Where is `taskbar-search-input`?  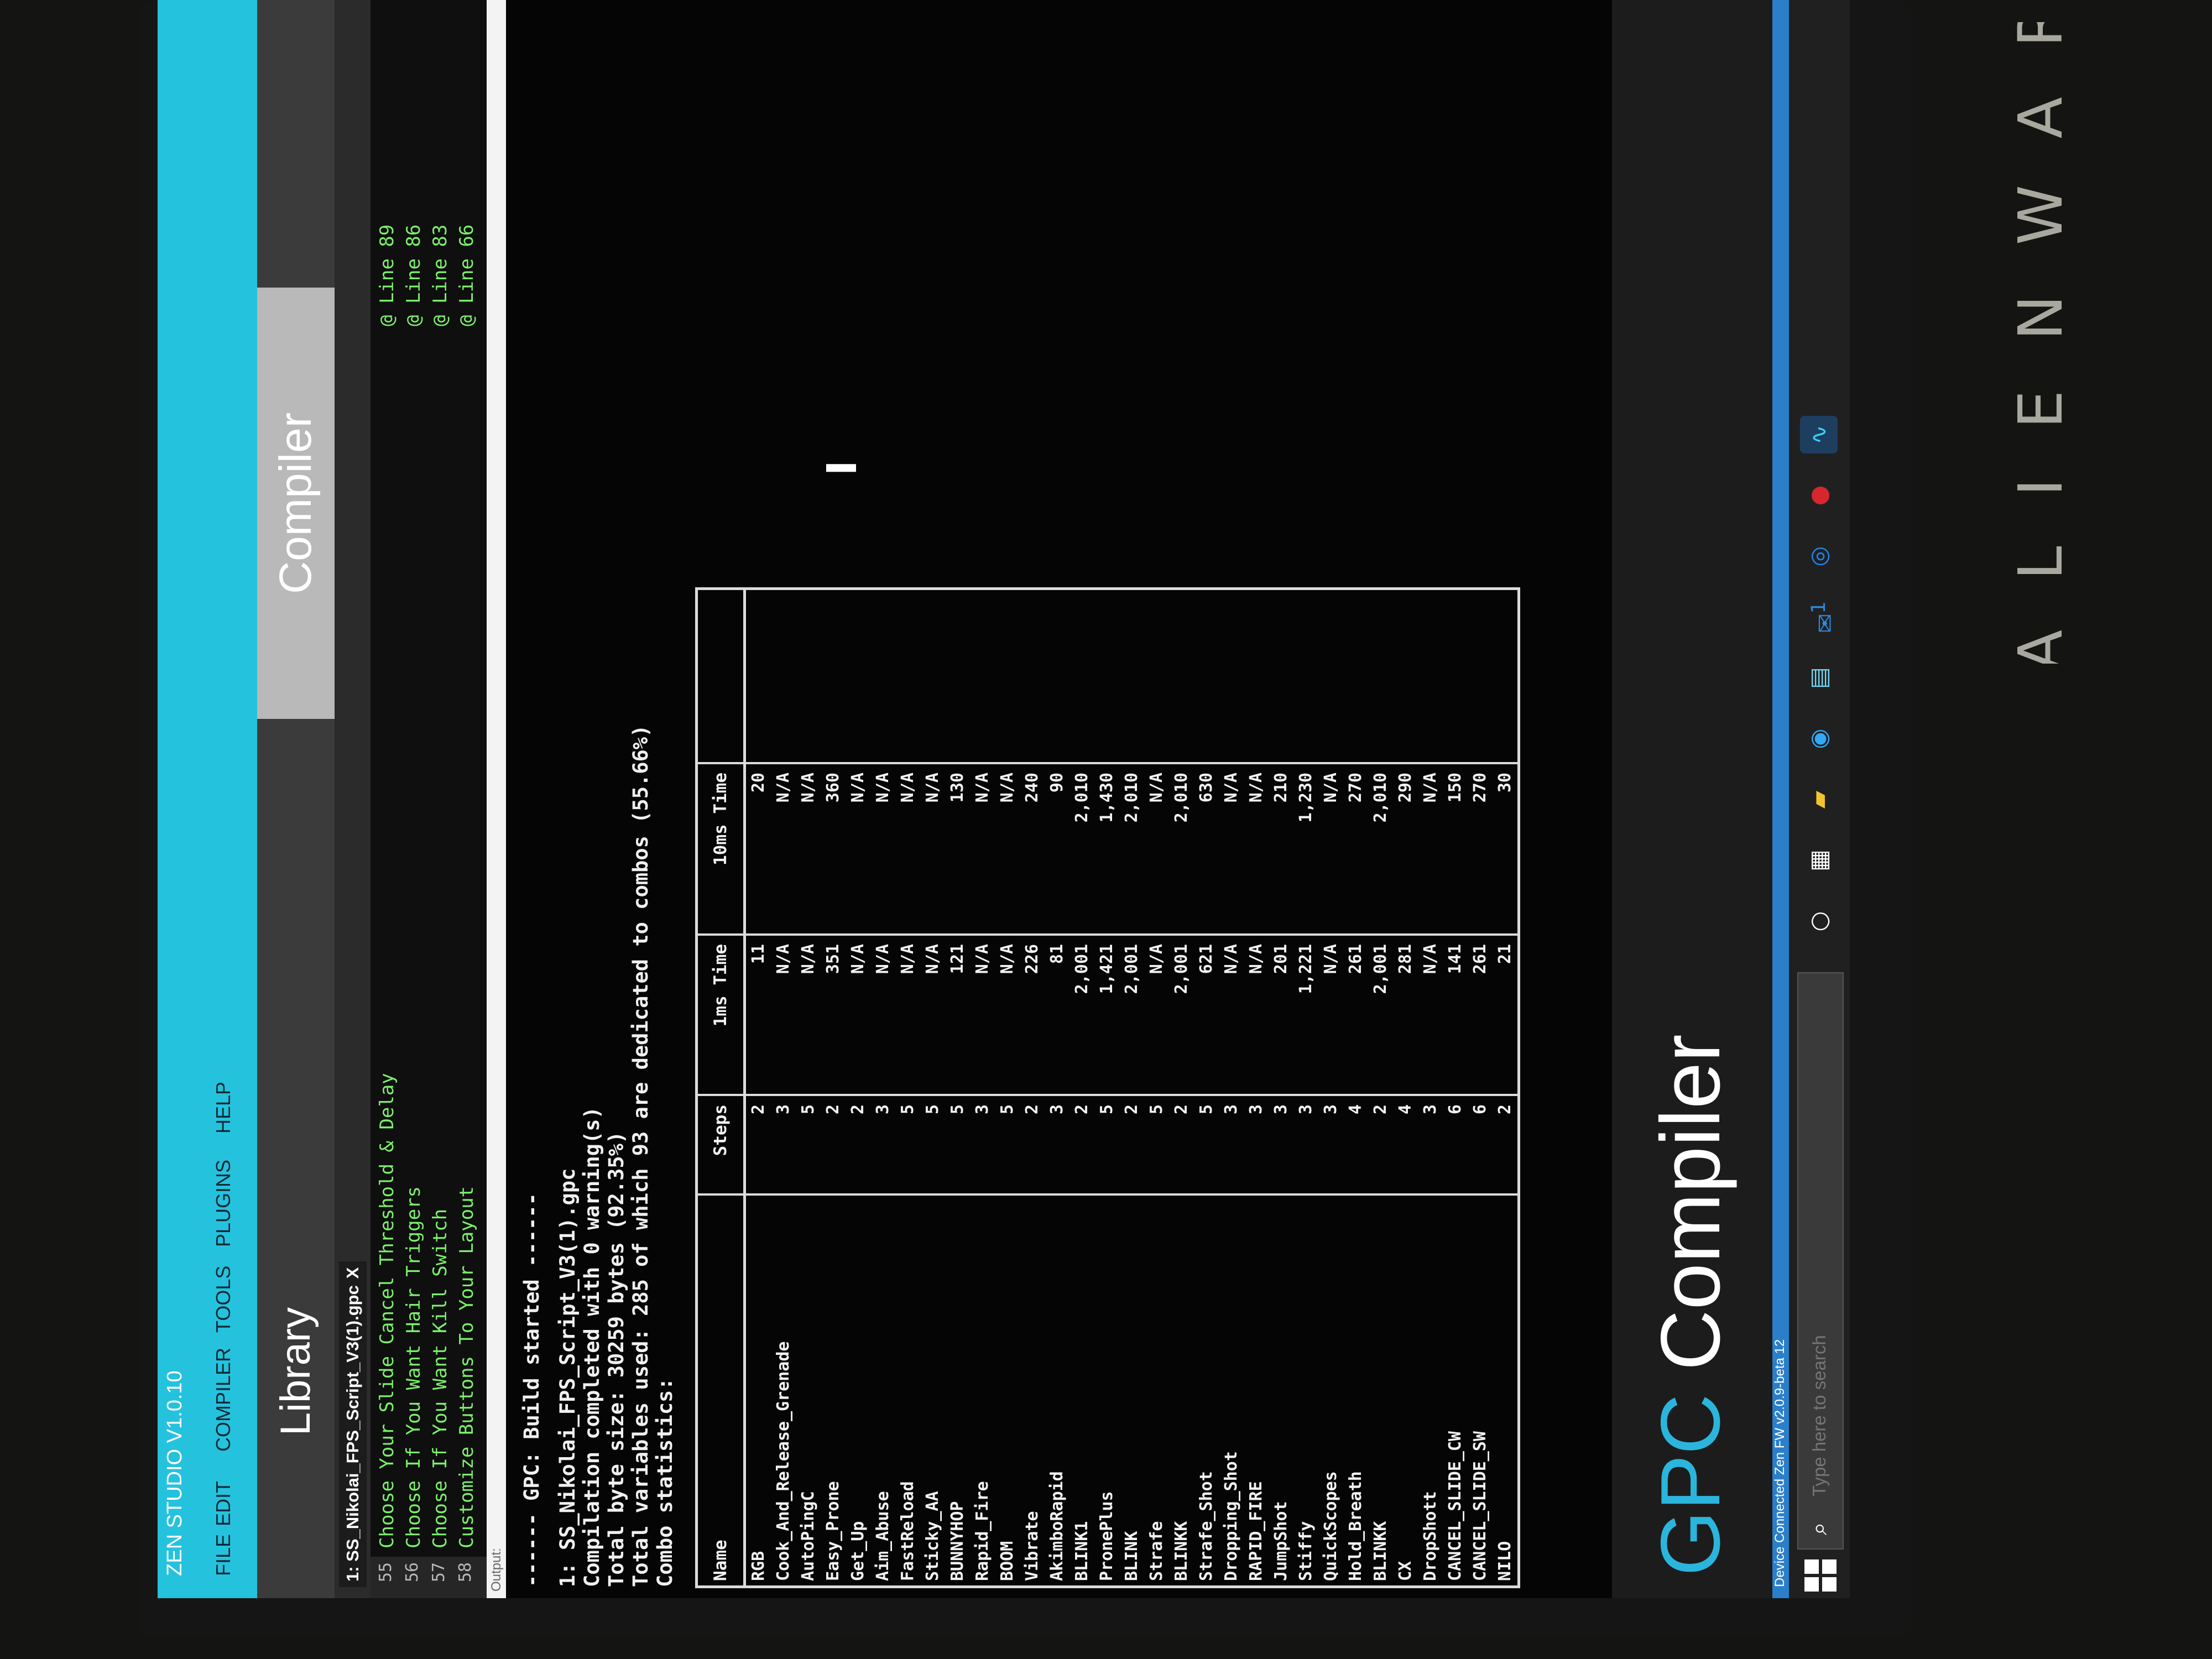
taskbar-search-input is located at coordinates (1819, 1248).